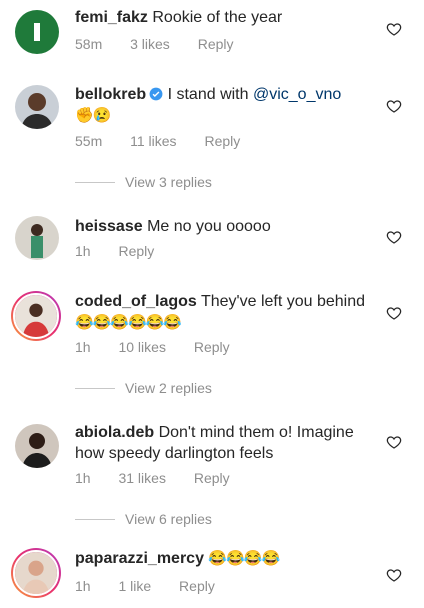  I want to click on comment-text: They've left you behind, so click(283, 301).